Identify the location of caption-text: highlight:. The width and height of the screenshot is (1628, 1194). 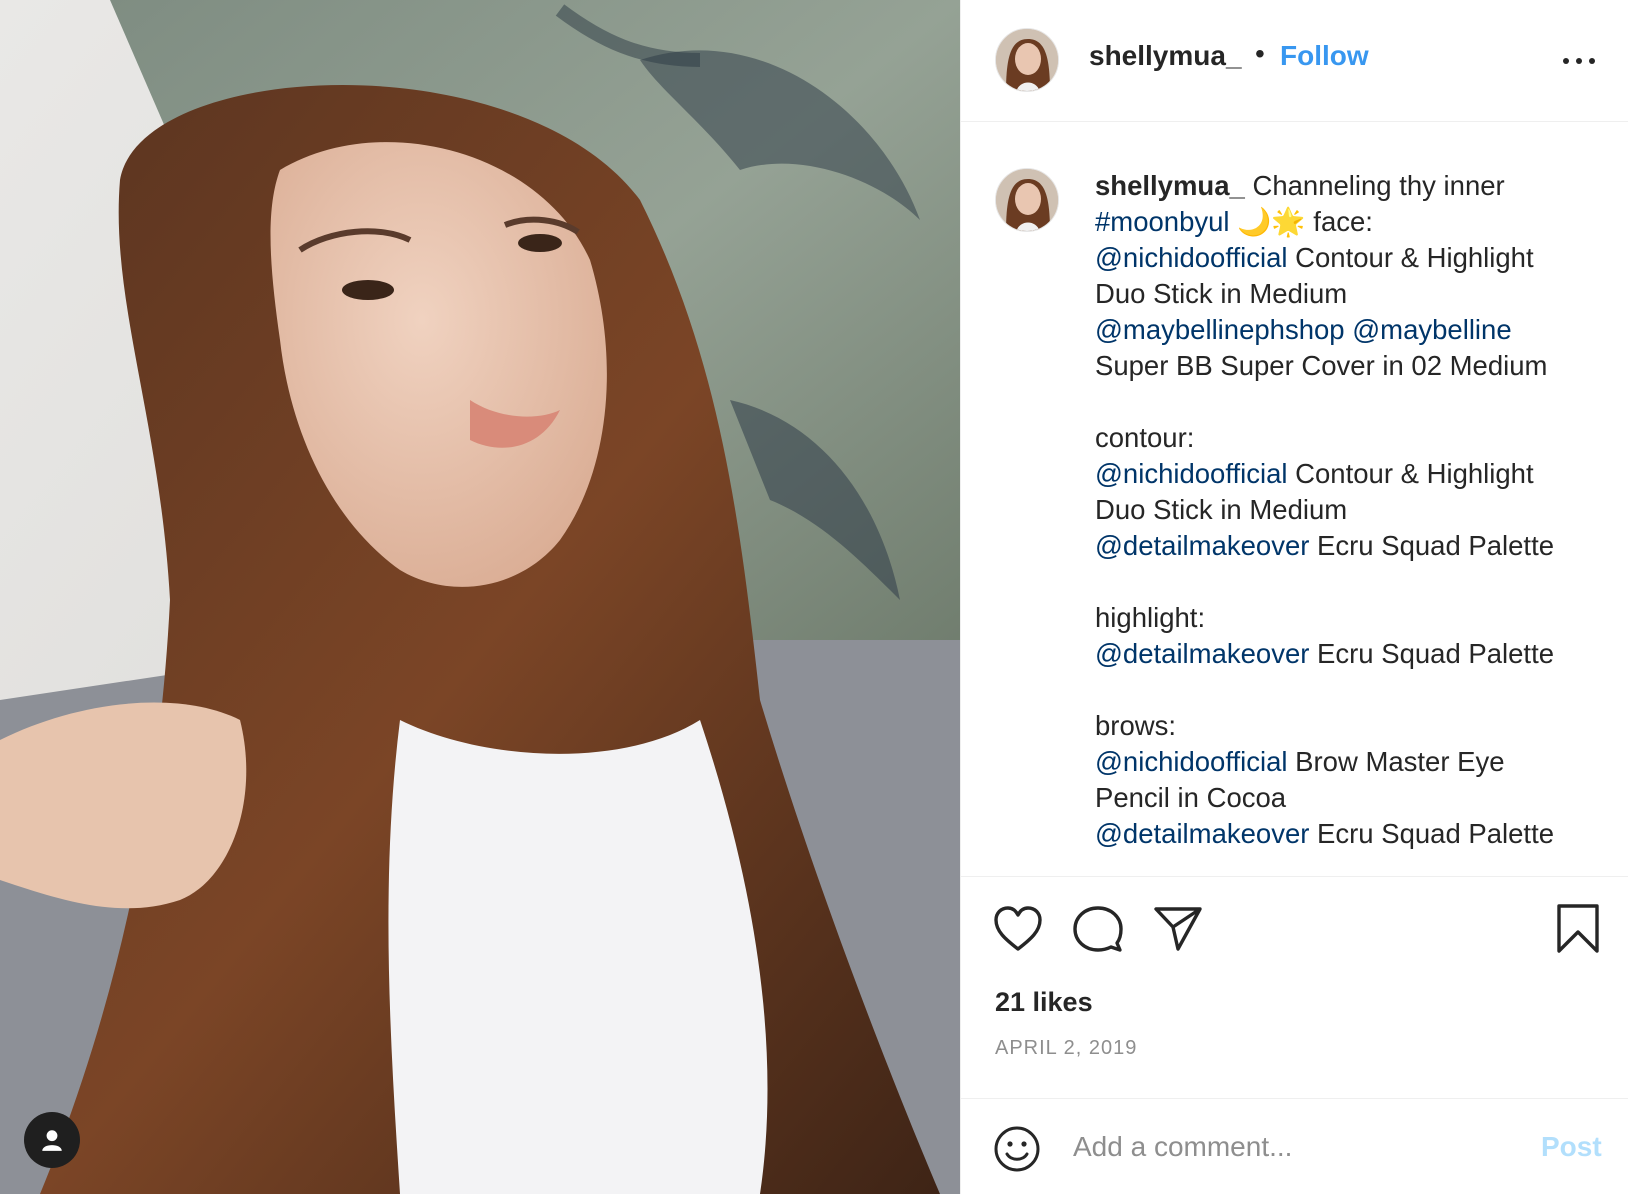
(1150, 617).